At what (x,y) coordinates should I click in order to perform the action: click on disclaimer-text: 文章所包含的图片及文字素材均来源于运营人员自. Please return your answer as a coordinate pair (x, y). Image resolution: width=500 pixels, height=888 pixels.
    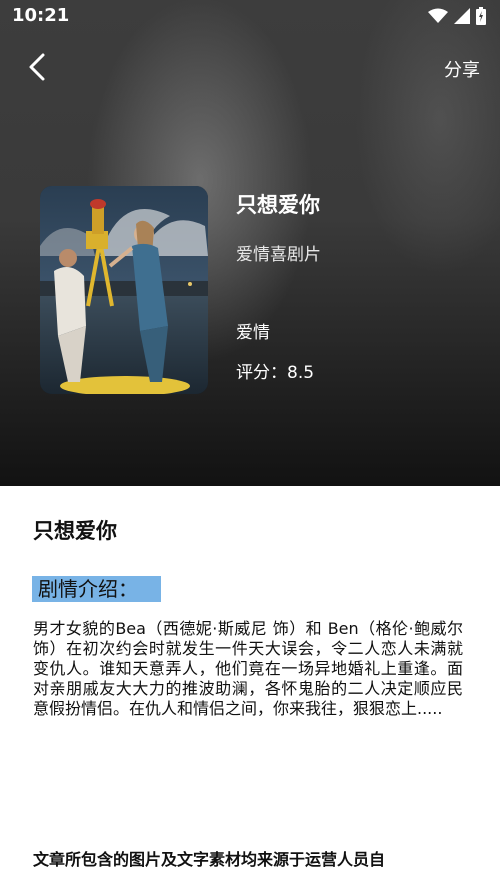
    Looking at the image, I should click on (209, 859).